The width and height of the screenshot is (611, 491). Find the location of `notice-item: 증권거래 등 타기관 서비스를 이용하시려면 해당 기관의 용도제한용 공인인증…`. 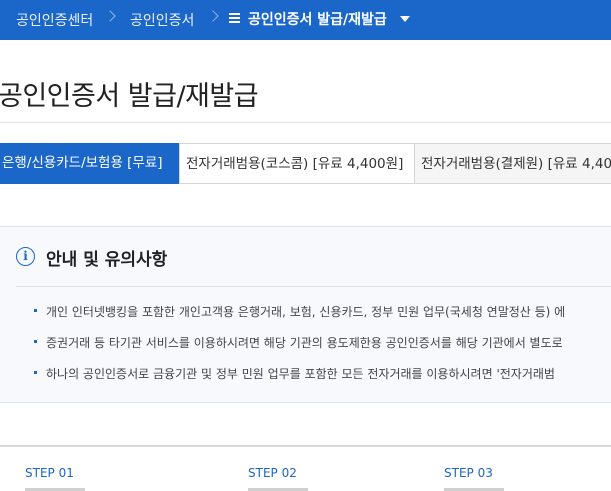

notice-item: 증권거래 등 타기관 서비스를 이용하시려면 해당 기관의 용도제한용 공인인증… is located at coordinates (322, 349).